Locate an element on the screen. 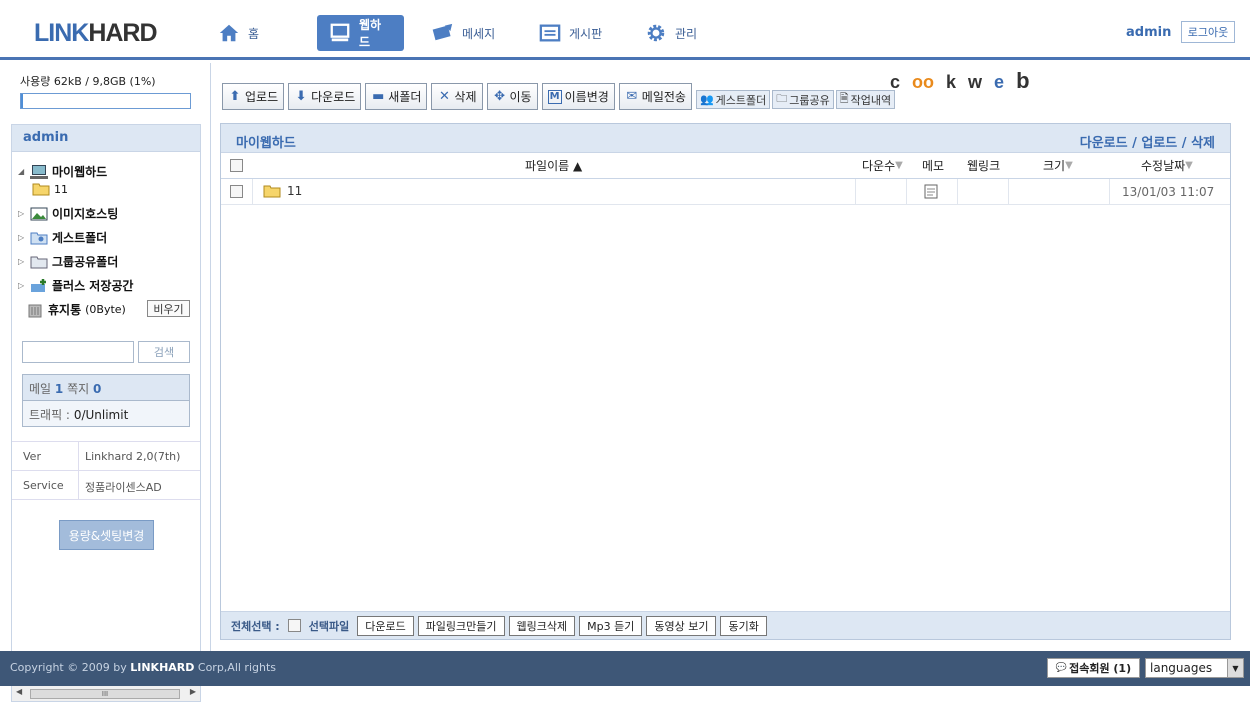 This screenshot has height=702, width=1250. online-members-button: 💬 접속회원 (1) is located at coordinates (1093, 668).